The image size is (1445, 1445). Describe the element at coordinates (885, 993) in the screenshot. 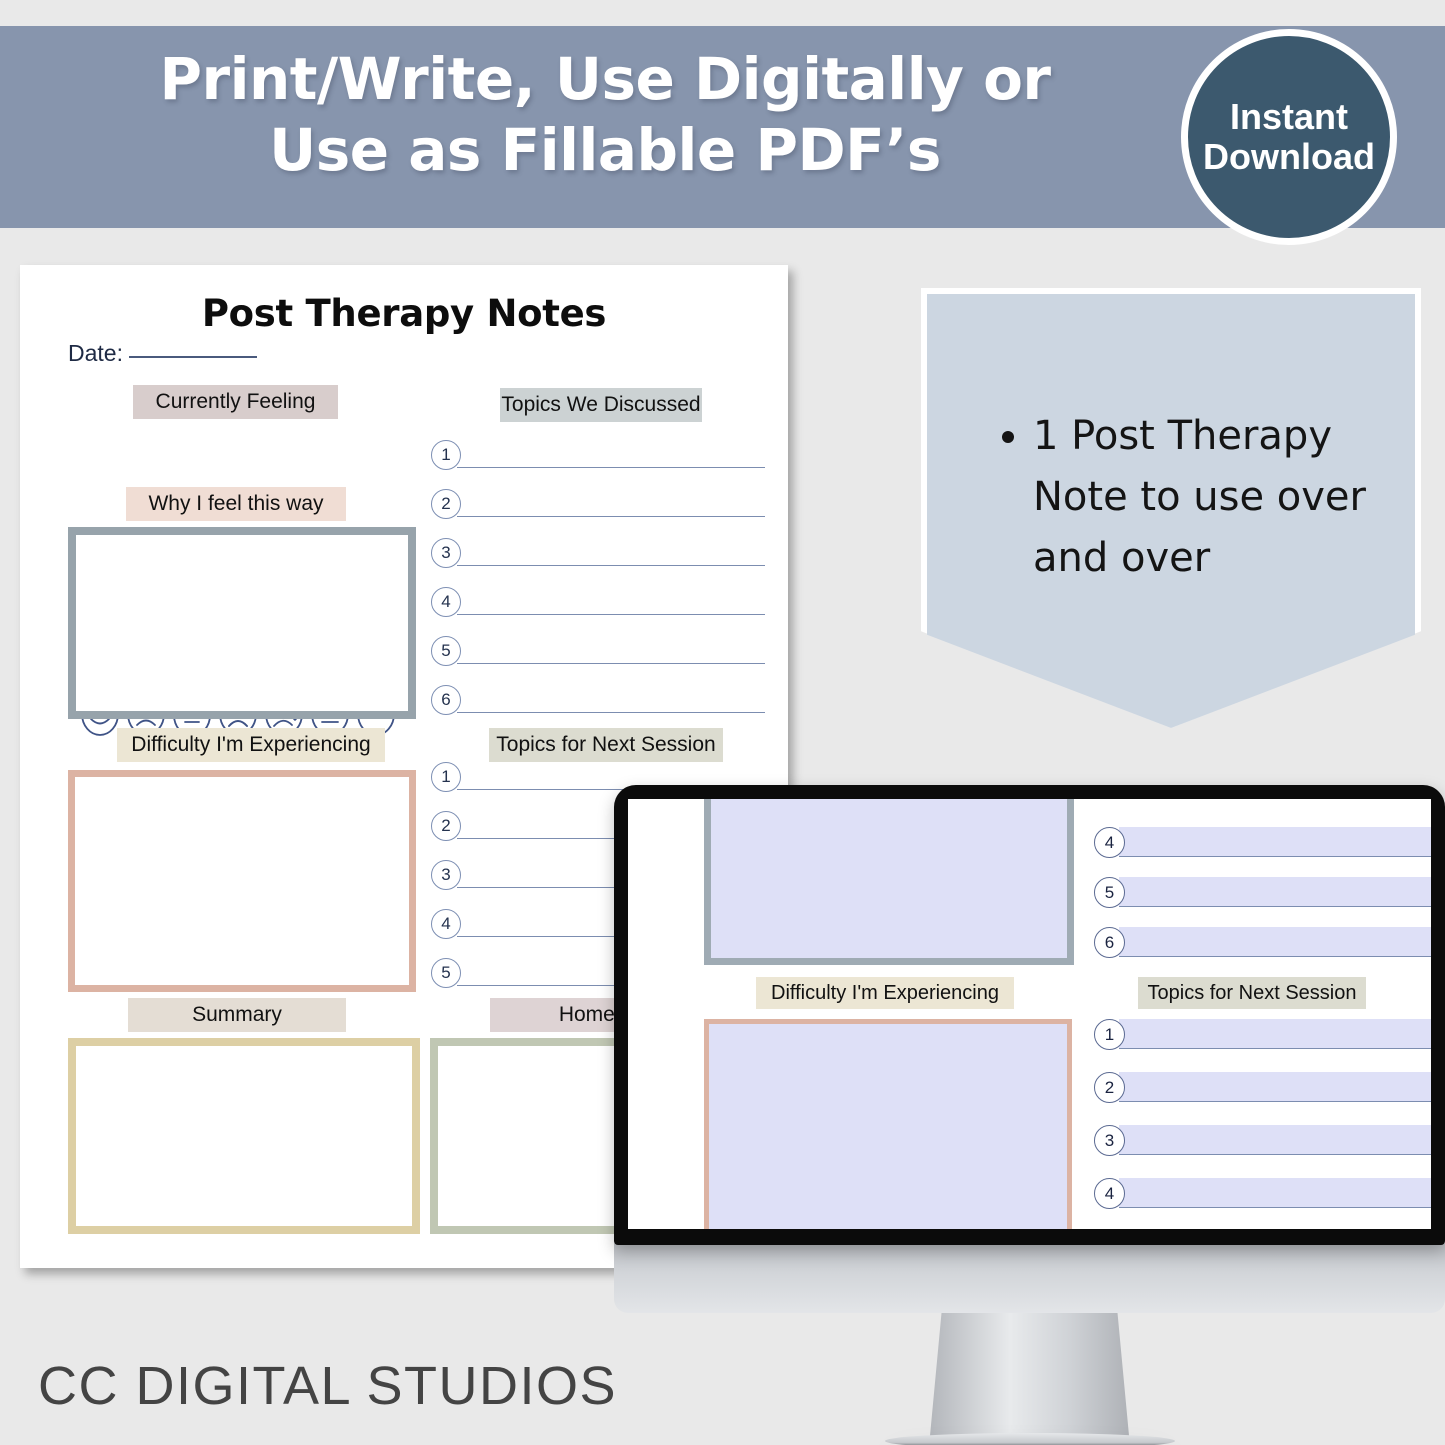

I see `screen-chip-difficulty: Difficulty I'm Experiencing` at that location.